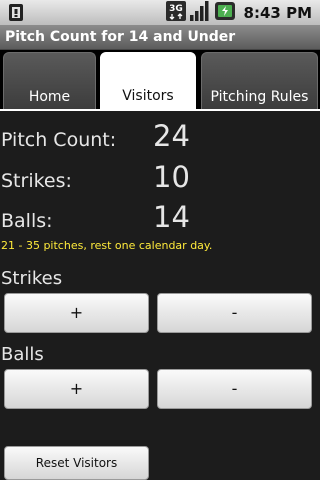  Describe the element at coordinates (199, 12) in the screenshot. I see `signal-icon` at that location.